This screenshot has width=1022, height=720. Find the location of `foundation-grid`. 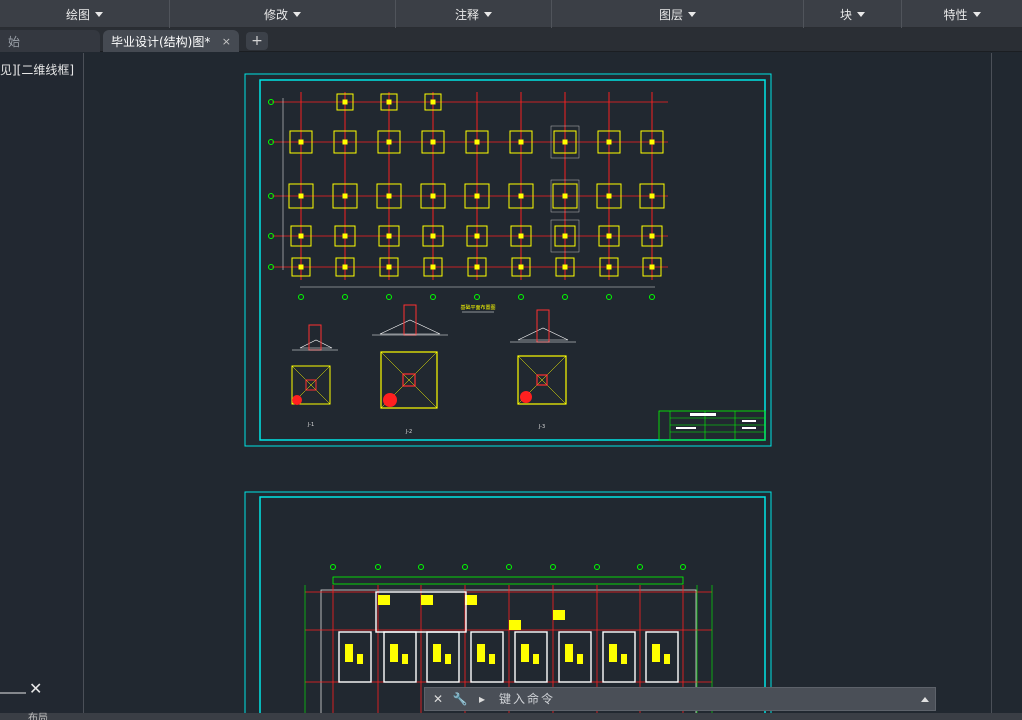

foundation-grid is located at coordinates (470, 186).